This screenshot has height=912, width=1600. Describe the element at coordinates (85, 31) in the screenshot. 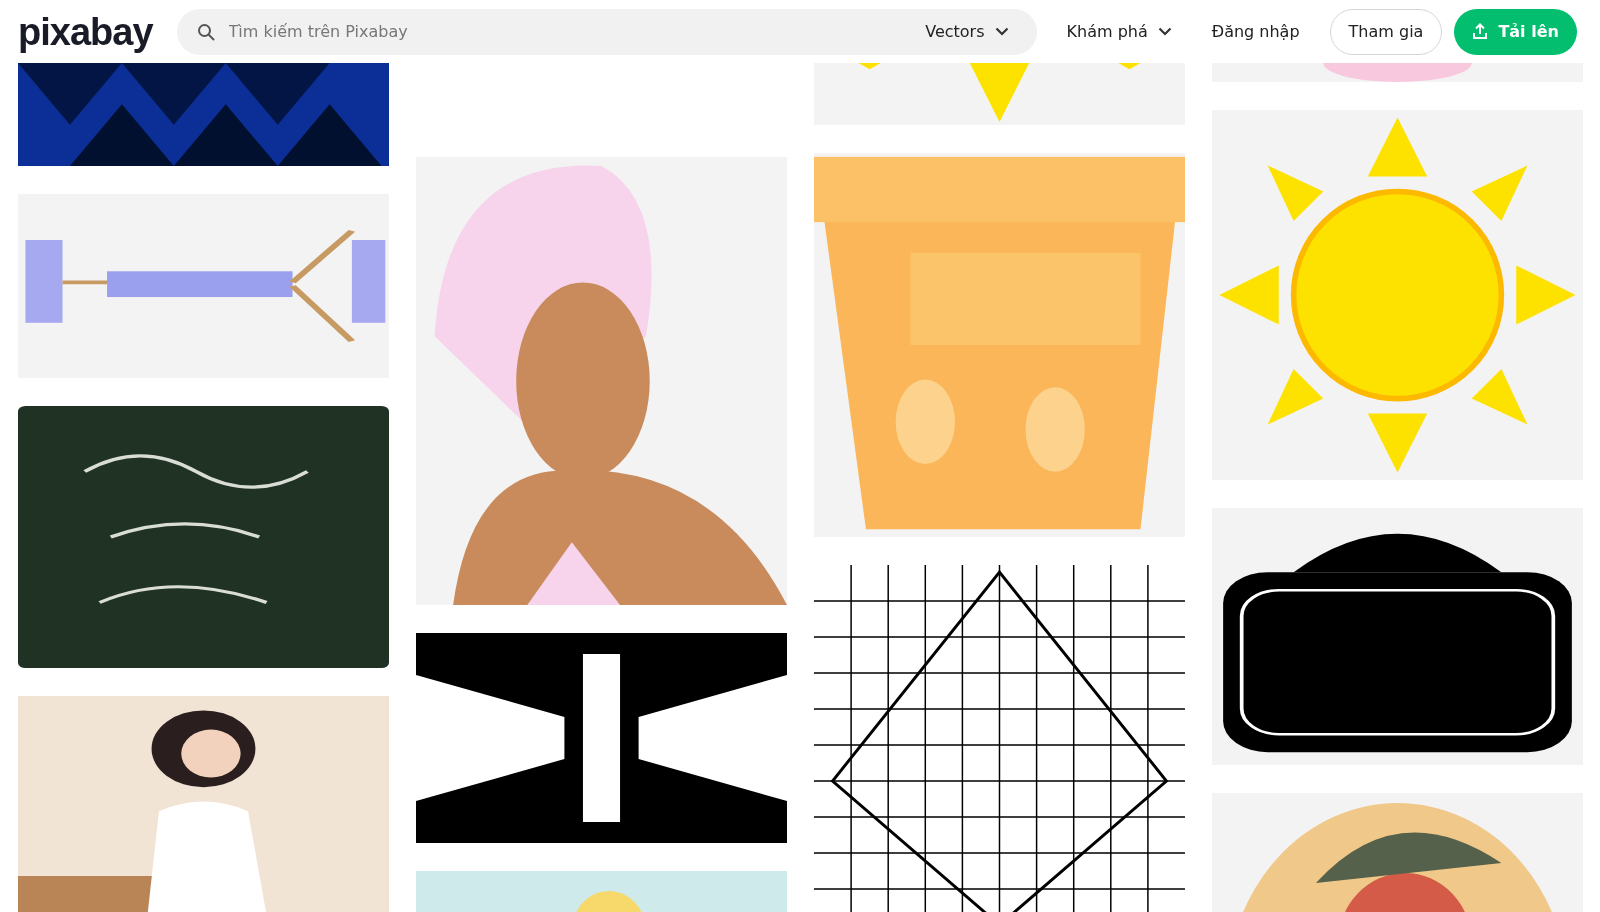

I see `logo: pixabay` at that location.